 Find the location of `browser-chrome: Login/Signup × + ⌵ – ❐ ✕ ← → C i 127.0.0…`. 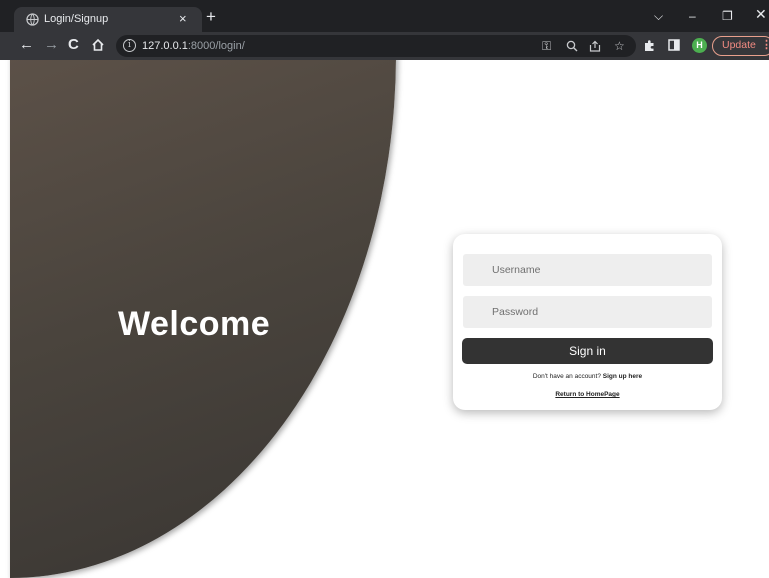

browser-chrome: Login/Signup × + ⌵ – ❐ ✕ ← → C i 127.0.0… is located at coordinates (384, 30).